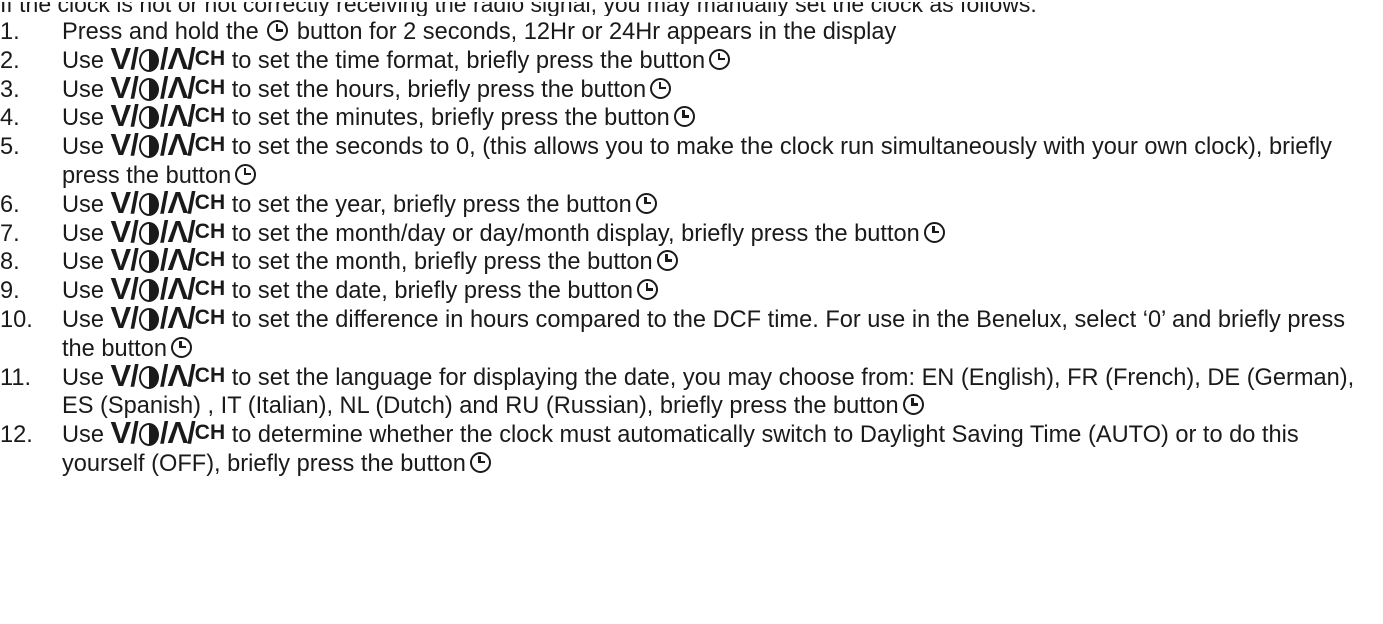 The image size is (1383, 624). Describe the element at coordinates (16, 435) in the screenshot. I see `step-number: 12.` at that location.